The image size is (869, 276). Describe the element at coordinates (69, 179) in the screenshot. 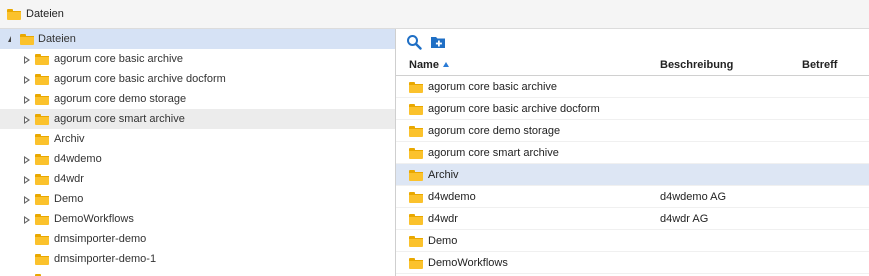

I see `tree-item-label: d4wdr` at that location.